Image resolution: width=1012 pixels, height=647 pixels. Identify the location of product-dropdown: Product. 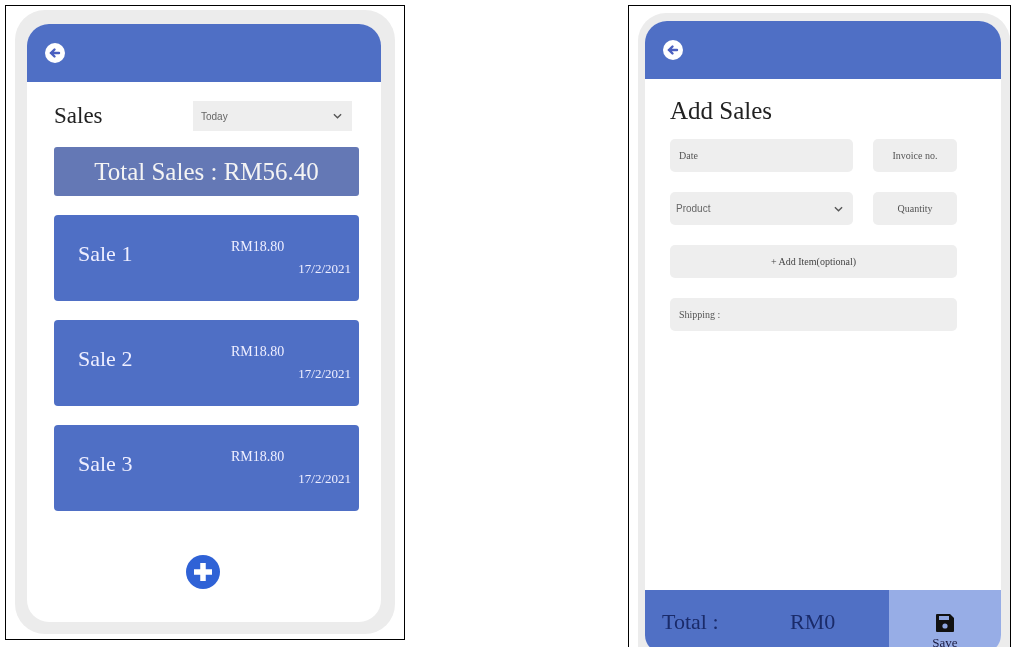
(761, 208).